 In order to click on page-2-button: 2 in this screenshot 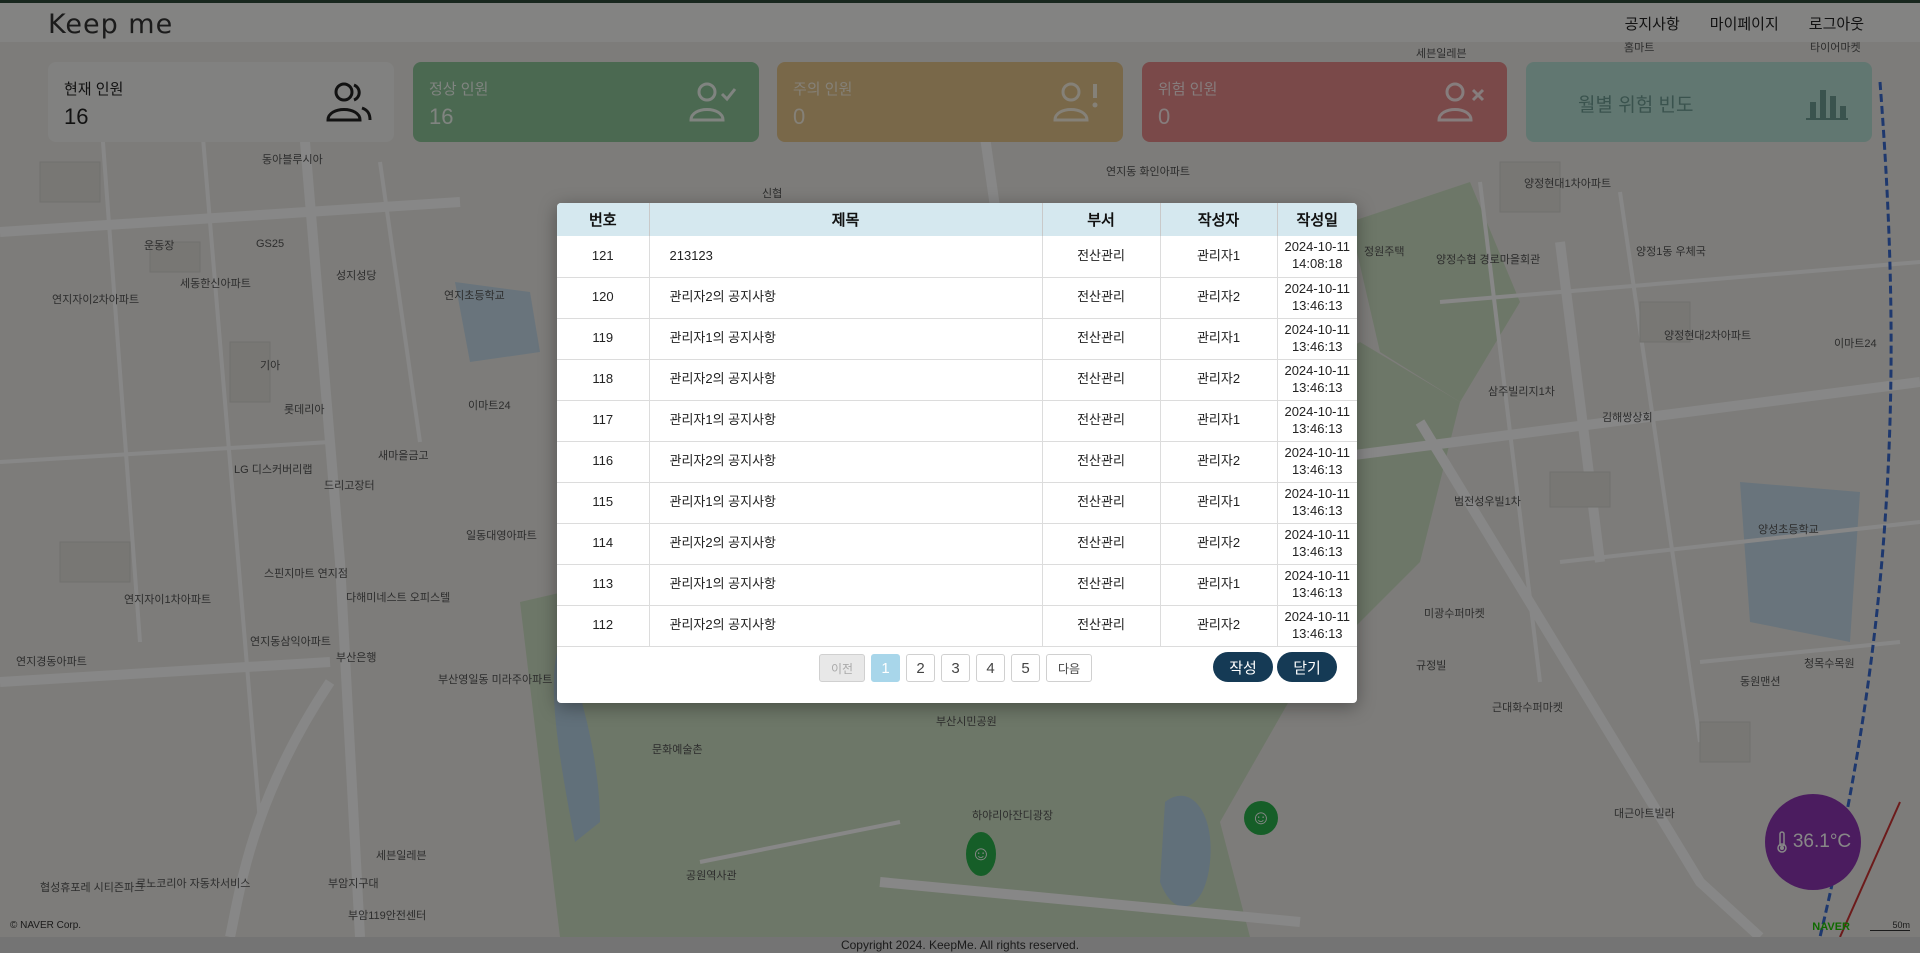, I will do `click(920, 668)`.